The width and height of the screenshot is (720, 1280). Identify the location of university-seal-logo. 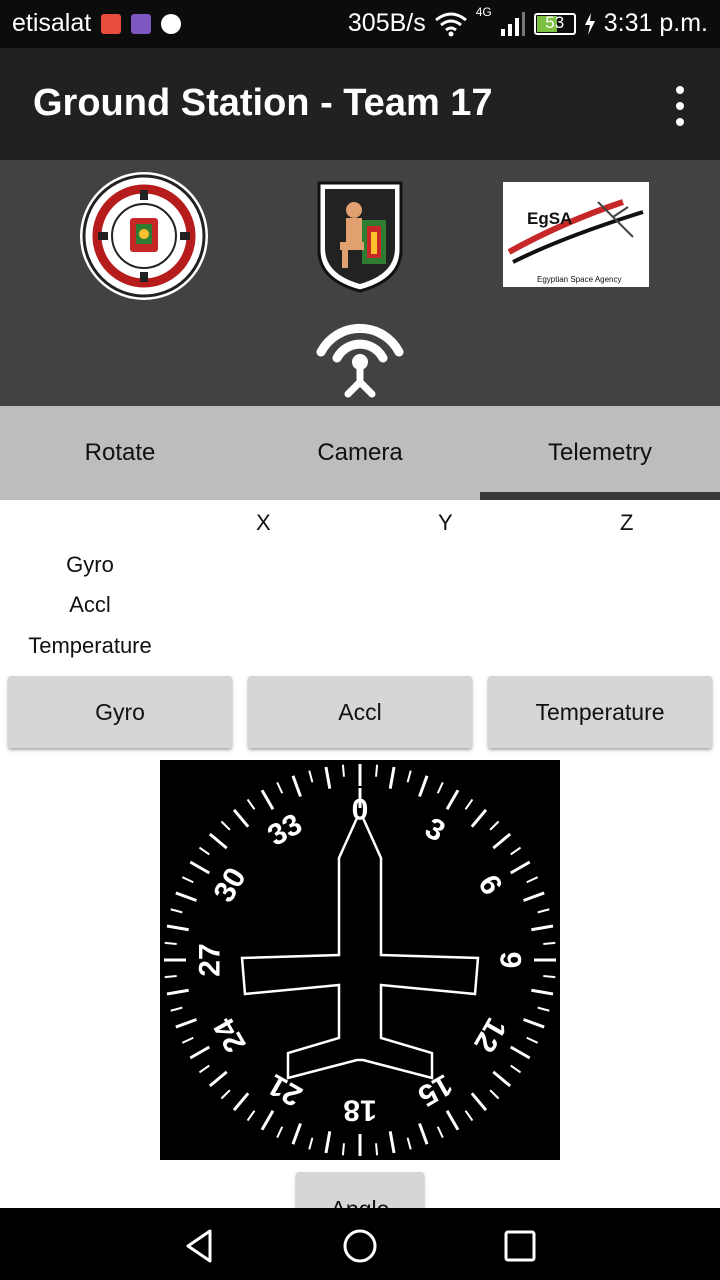
(144, 236).